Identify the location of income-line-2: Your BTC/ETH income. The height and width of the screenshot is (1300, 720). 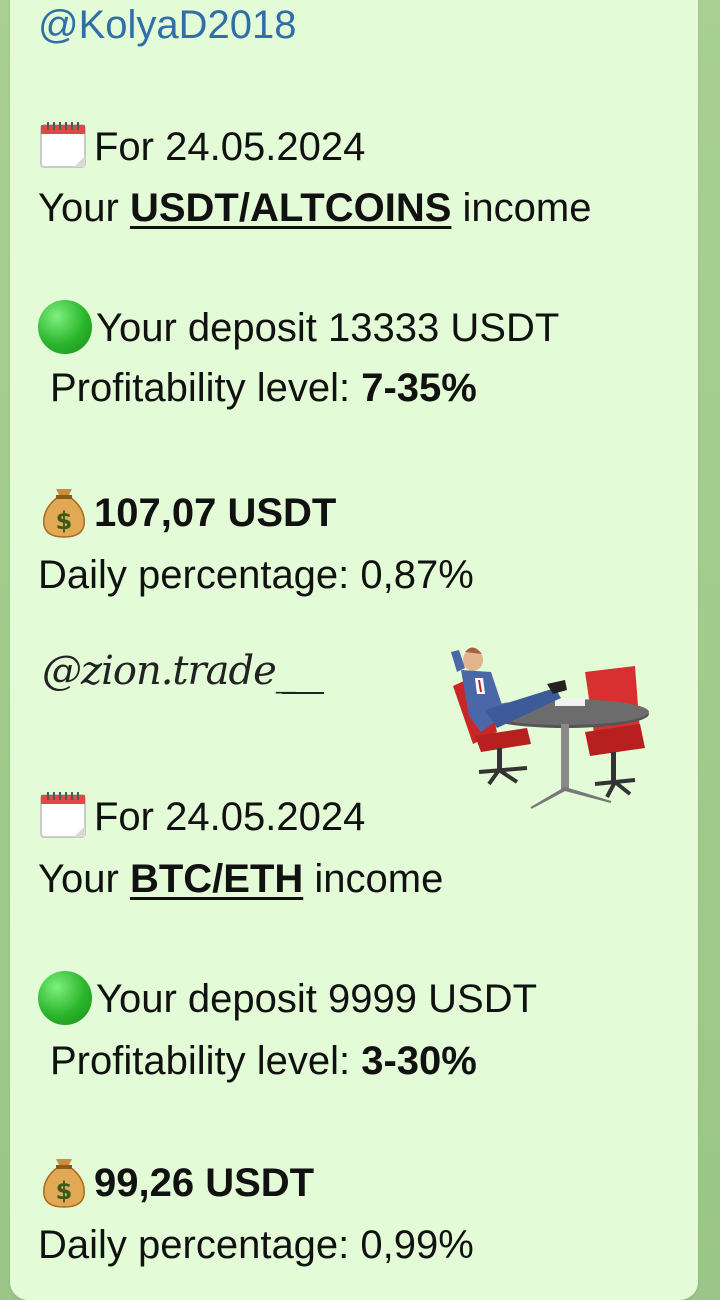
(240, 879).